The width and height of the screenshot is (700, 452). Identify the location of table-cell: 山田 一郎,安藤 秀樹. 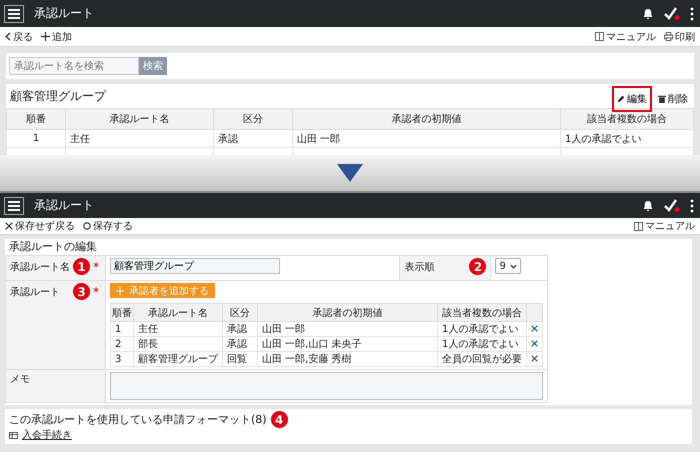
(348, 359).